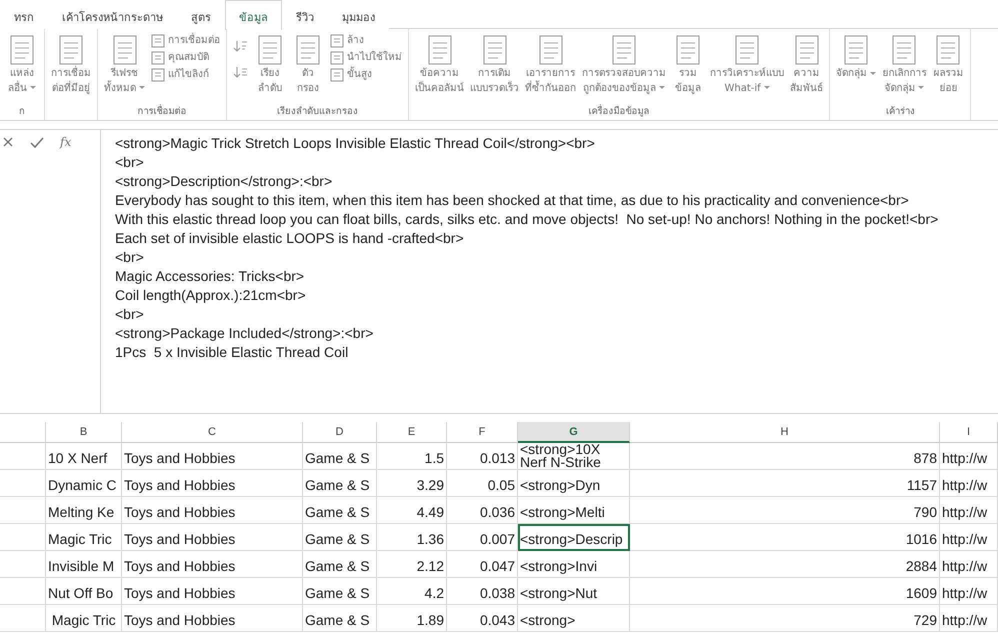  Describe the element at coordinates (125, 69) in the screenshot. I see `ribbon-button: รีเฟรช ทั้งหมด` at that location.